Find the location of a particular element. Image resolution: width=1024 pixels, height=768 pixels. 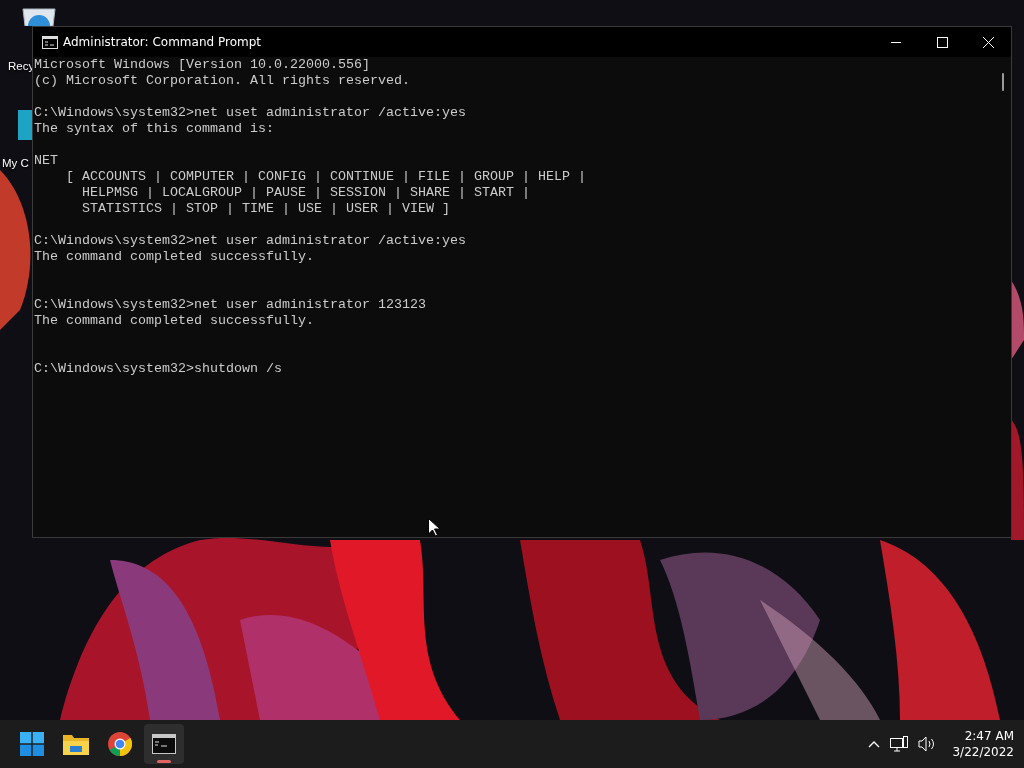

browser-icon is located at coordinates (120, 744).